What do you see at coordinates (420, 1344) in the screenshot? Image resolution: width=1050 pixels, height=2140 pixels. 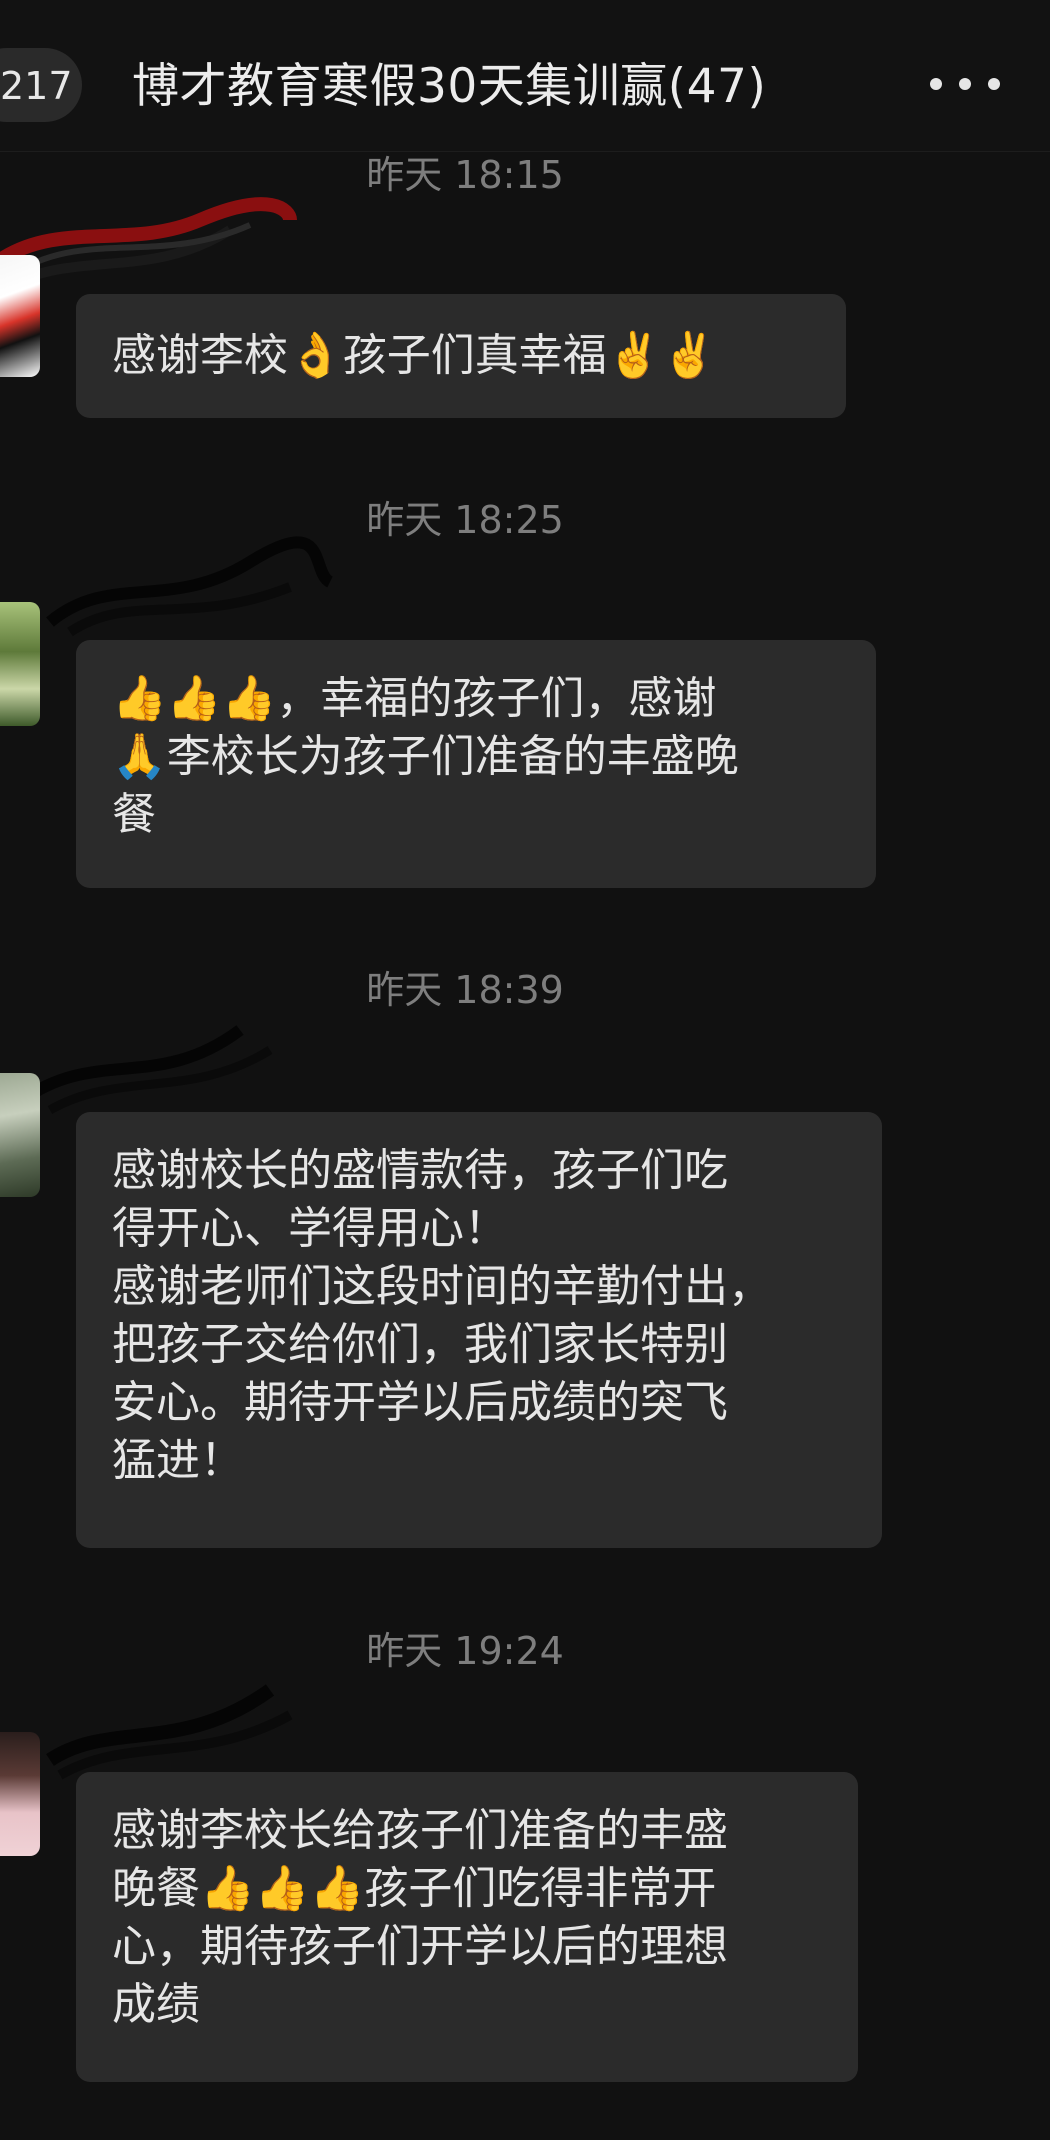 I see `message-text: 把孩子交给你们，我们家长特别` at bounding box center [420, 1344].